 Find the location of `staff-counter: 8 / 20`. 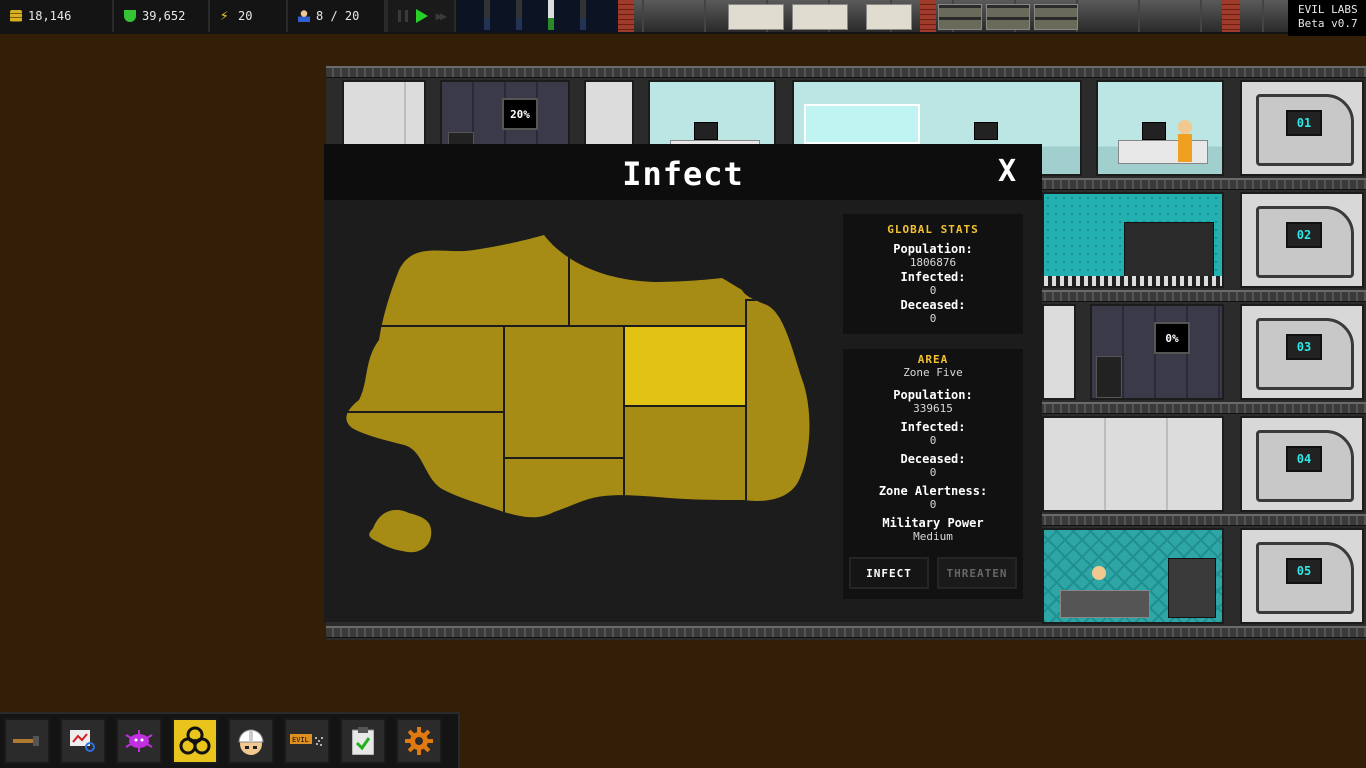

staff-counter: 8 / 20 is located at coordinates (337, 16).